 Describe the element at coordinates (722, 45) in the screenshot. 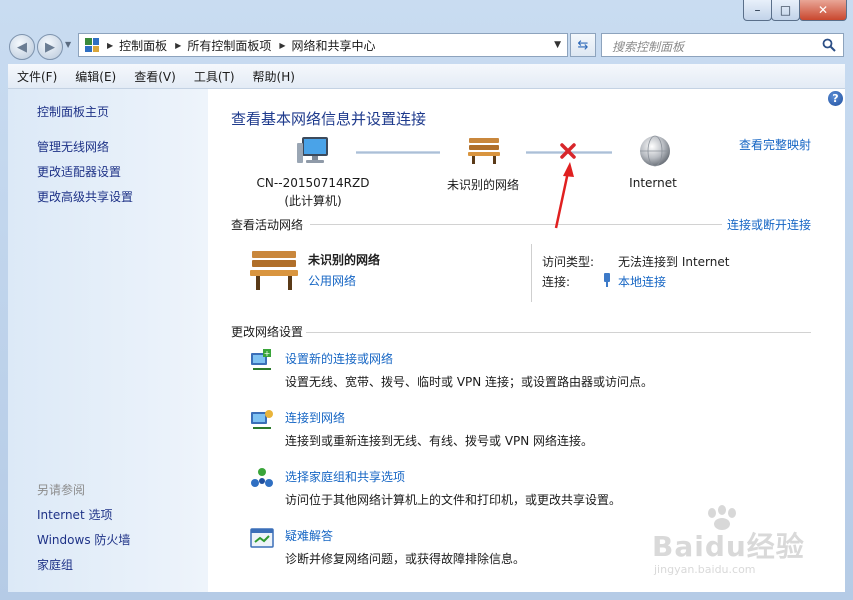

I see `search-input: 搜索控制面板` at that location.